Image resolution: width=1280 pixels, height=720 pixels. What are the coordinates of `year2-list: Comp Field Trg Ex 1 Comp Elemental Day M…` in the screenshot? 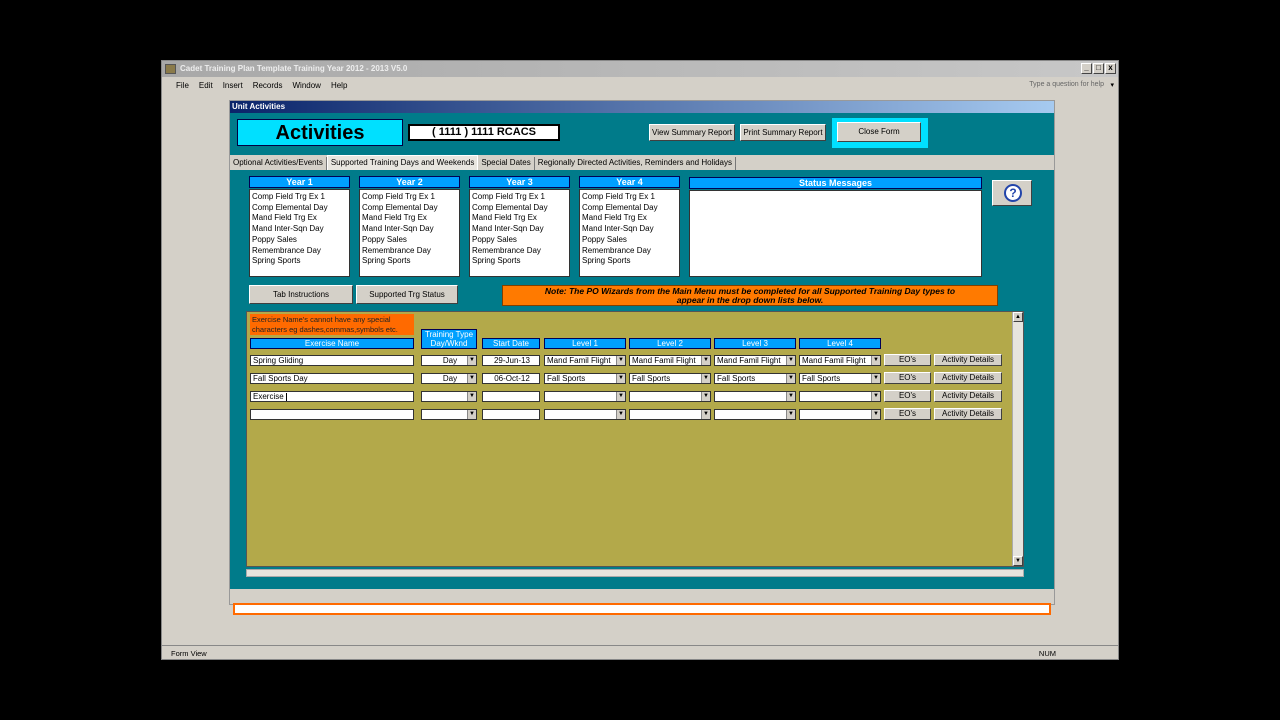 It's located at (409, 233).